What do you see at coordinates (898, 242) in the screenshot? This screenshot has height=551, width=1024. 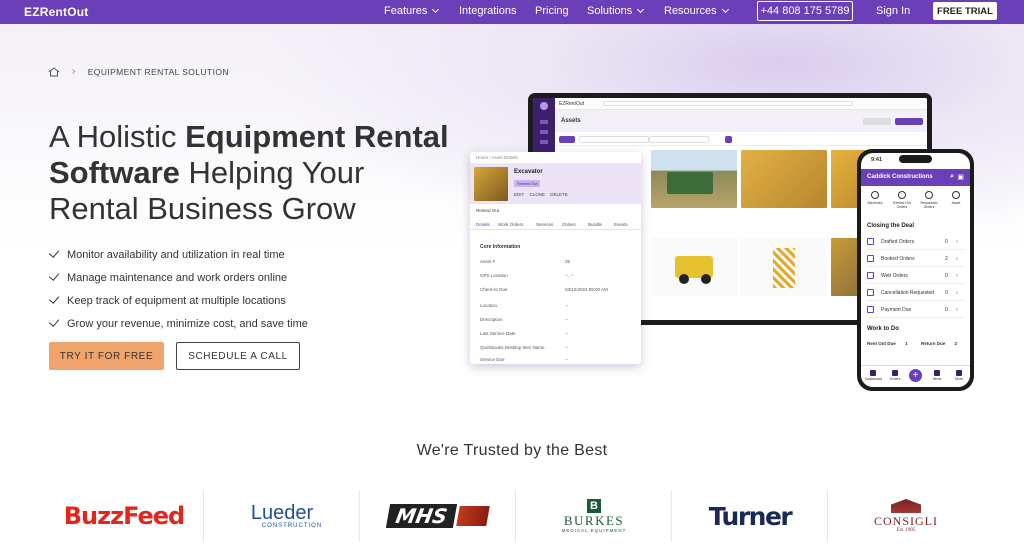 I see `row-label: Drafted Orders` at bounding box center [898, 242].